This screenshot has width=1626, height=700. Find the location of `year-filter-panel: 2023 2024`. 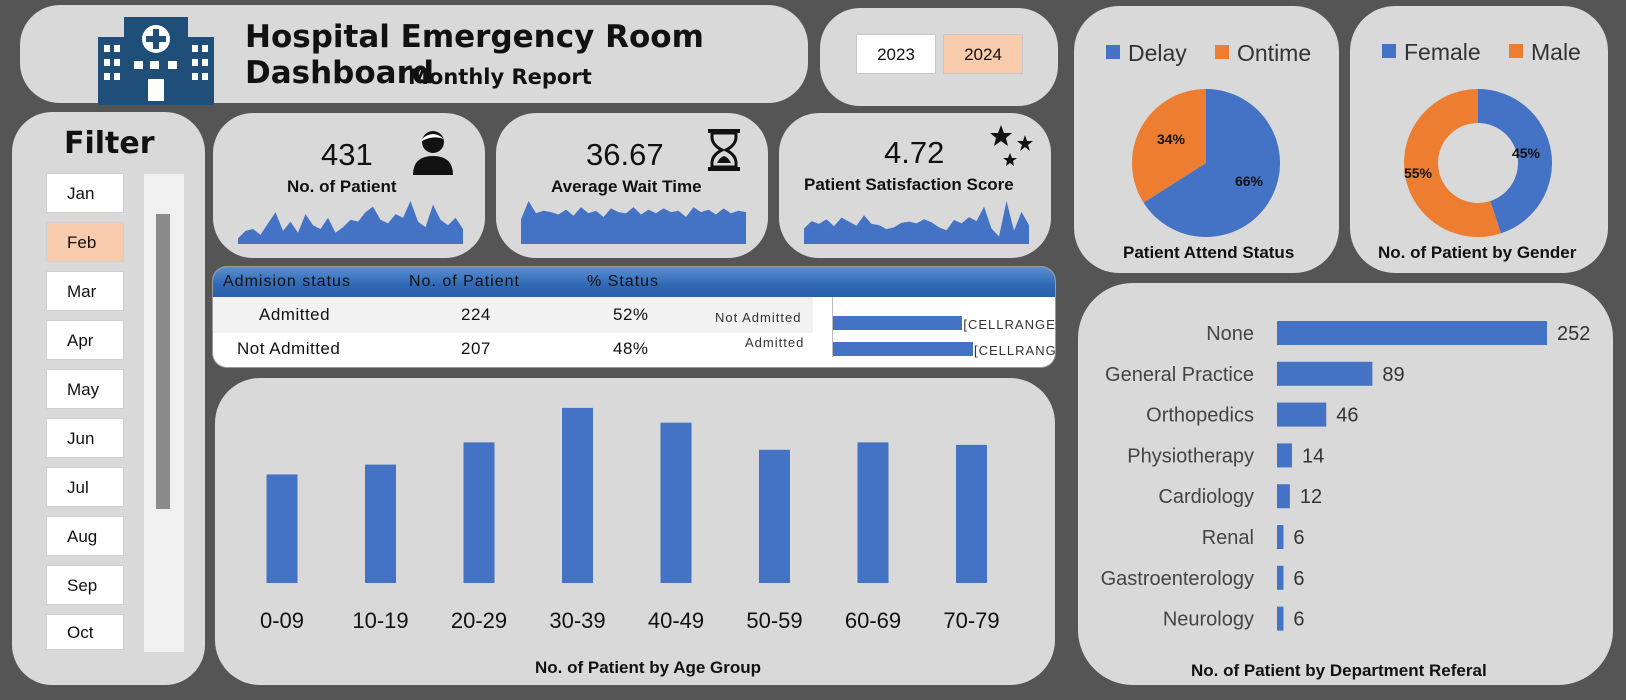

year-filter-panel: 2023 2024 is located at coordinates (939, 57).